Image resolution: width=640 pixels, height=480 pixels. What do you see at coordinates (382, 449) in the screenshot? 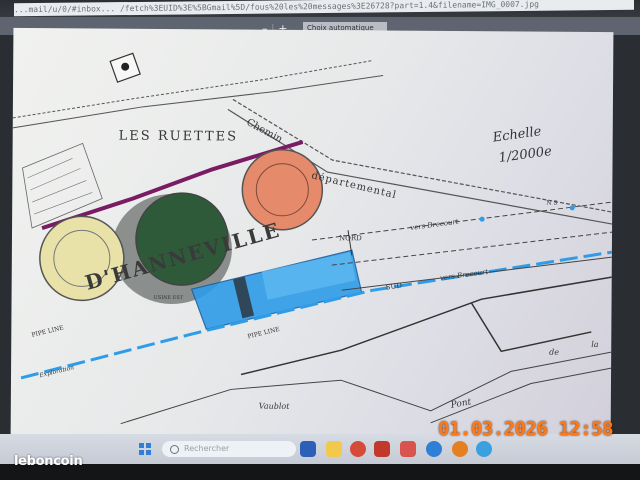
I see `pdf-app-icon` at bounding box center [382, 449].